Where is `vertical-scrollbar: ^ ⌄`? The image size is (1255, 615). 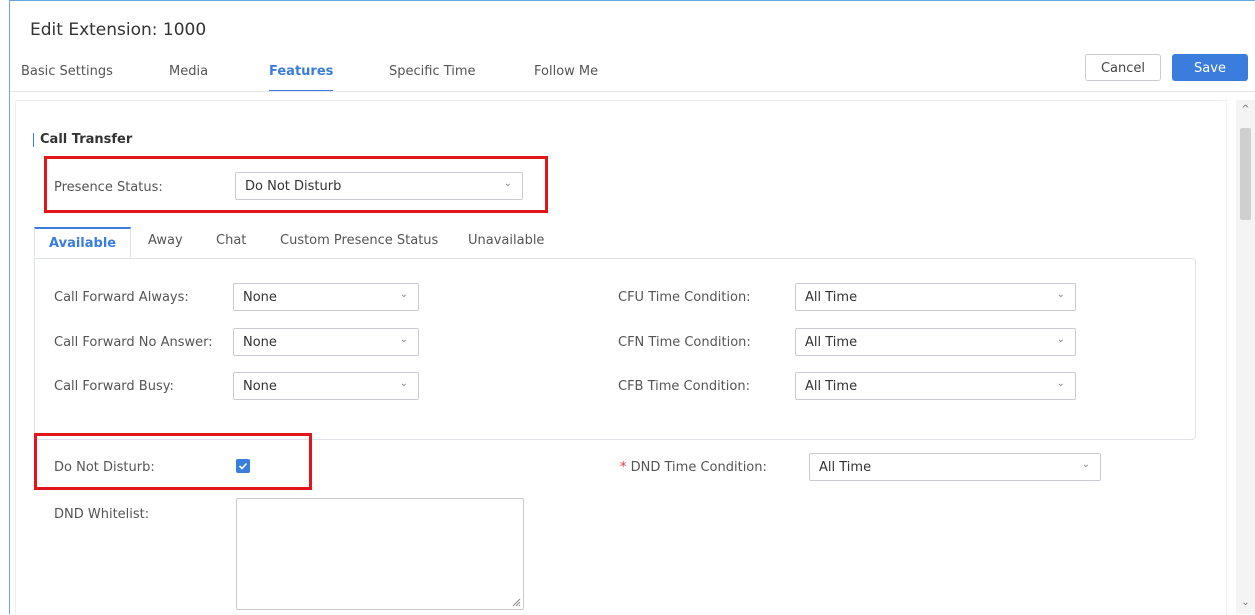
vertical-scrollbar: ^ ⌄ is located at coordinates (1245, 357).